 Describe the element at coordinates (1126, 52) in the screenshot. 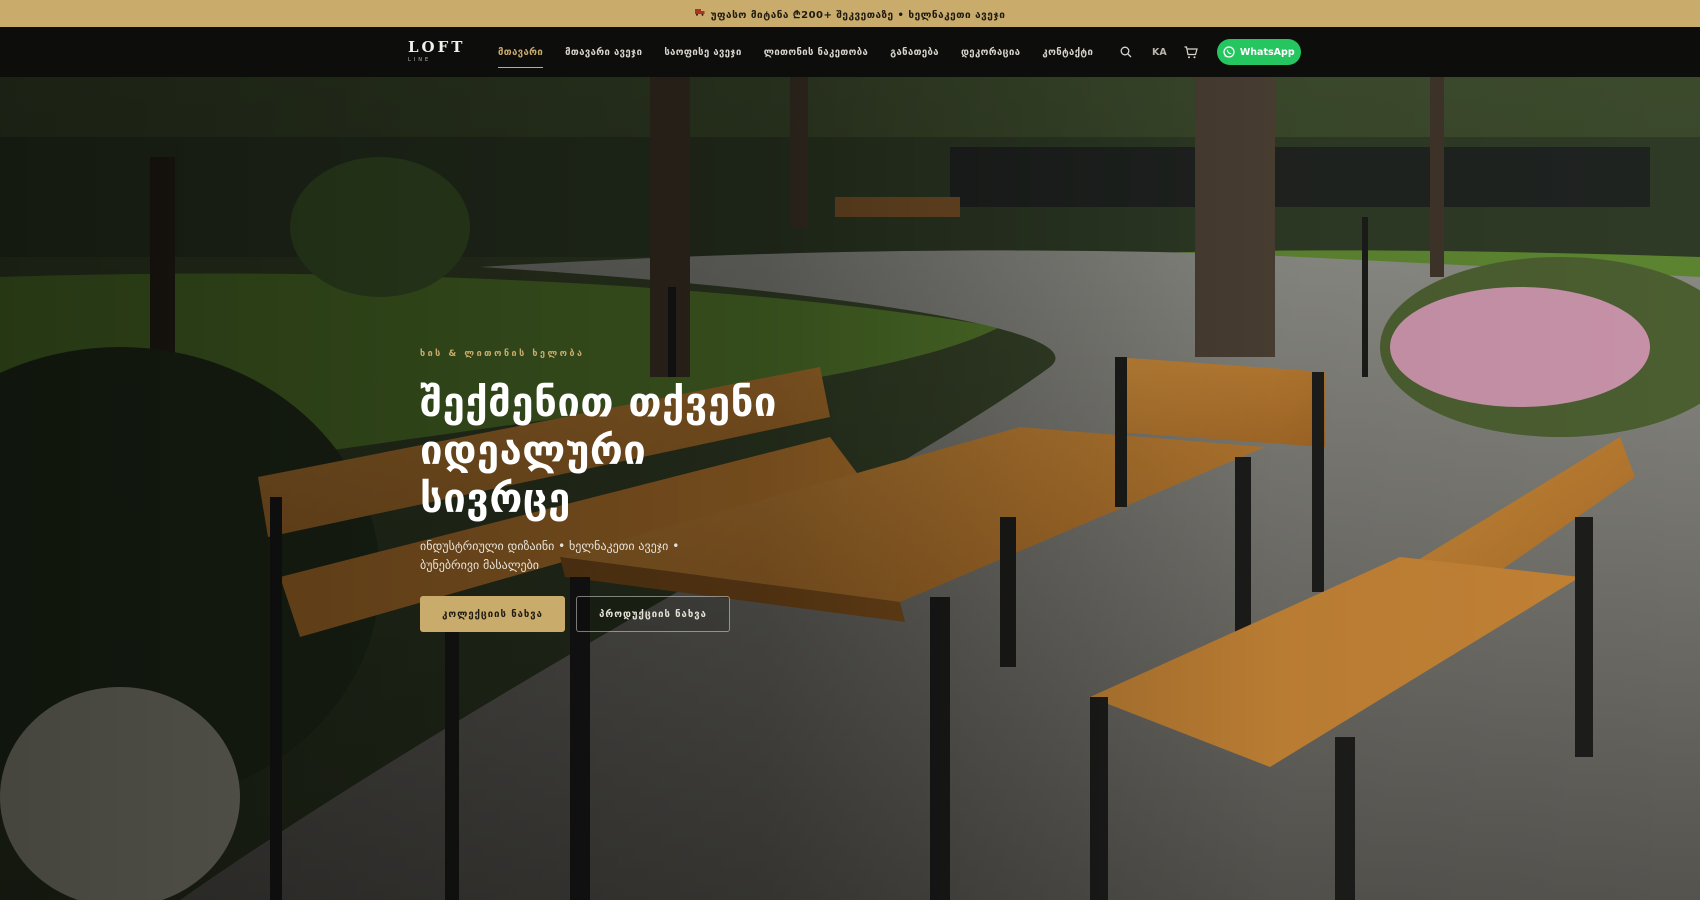

I see `search-icon` at that location.